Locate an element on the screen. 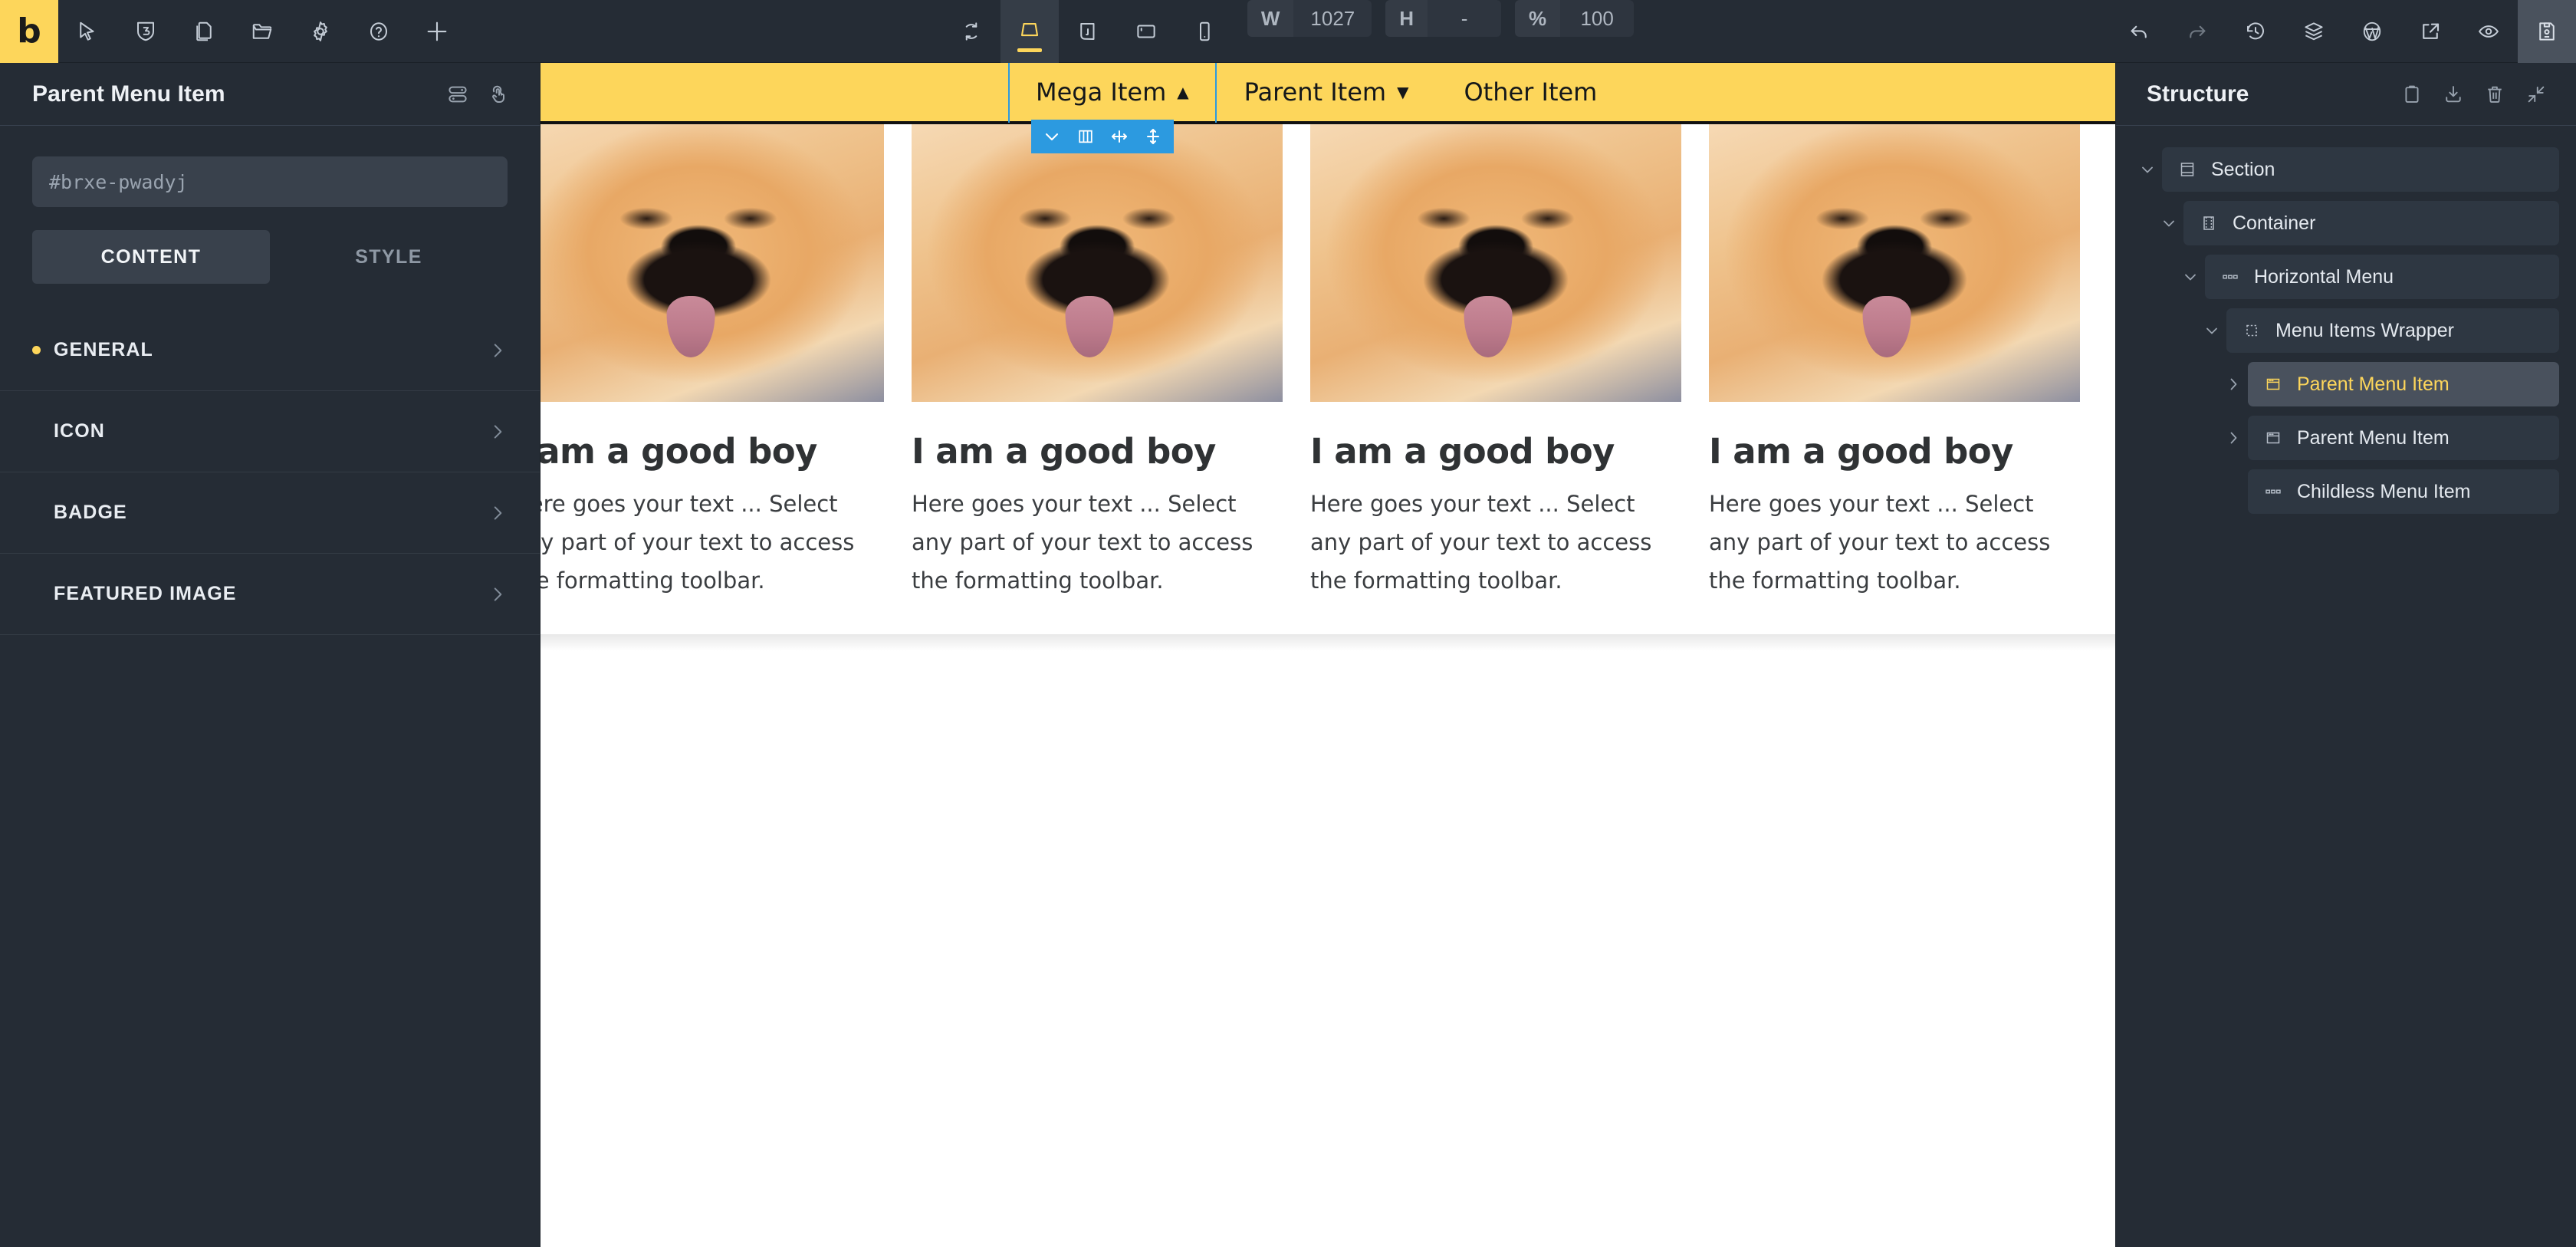 The width and height of the screenshot is (2576, 1247). tree-item-parent-menu-item-2: Parent Menu Item is located at coordinates (2403, 438).